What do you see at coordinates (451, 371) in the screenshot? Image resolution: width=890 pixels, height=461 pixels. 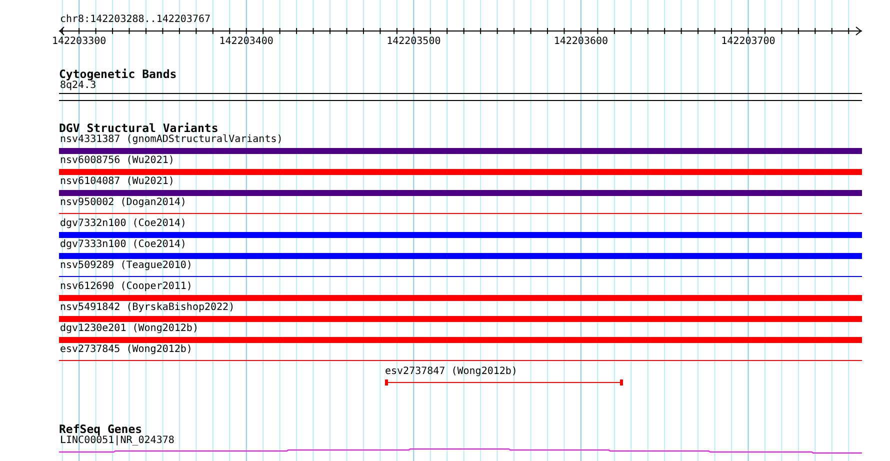 I see `variant-label: esv2737847 (Wong2012b)` at bounding box center [451, 371].